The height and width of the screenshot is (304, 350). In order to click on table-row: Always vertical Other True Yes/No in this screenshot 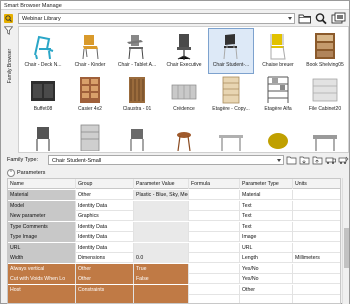, I will do `click(174, 268)`.